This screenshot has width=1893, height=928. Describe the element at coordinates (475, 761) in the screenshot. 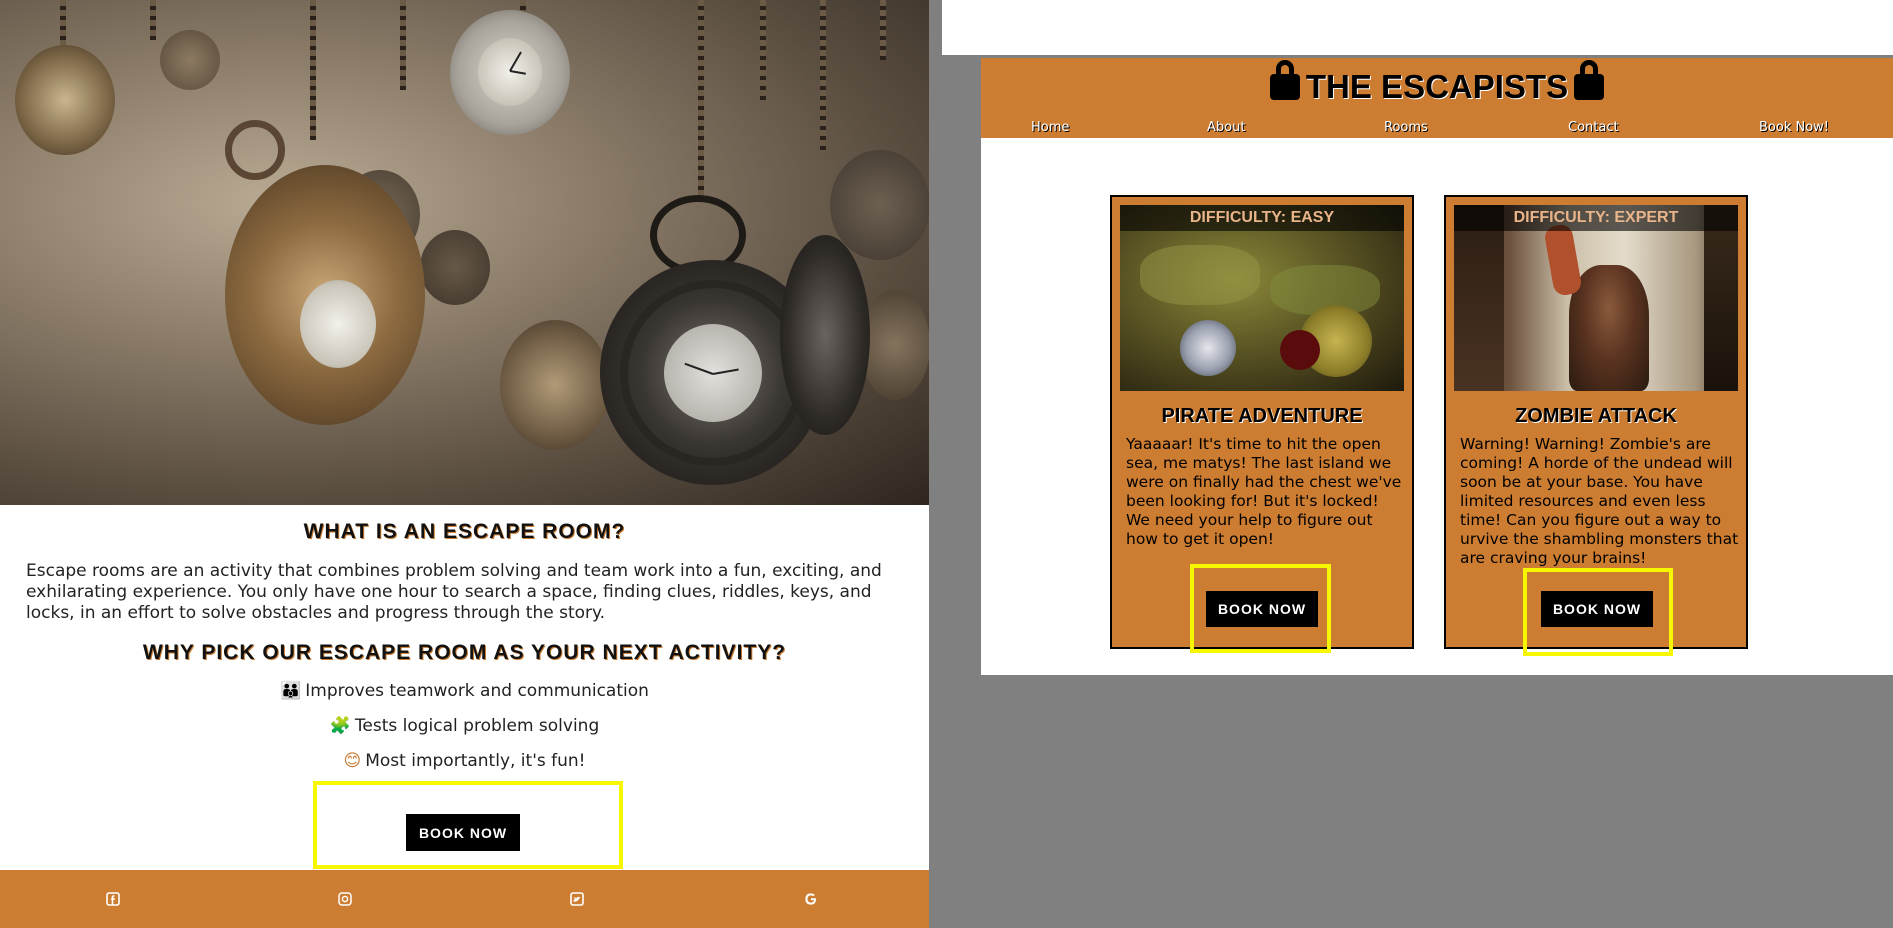

I see `benefit-text: Most importantly, it's fun!` at that location.